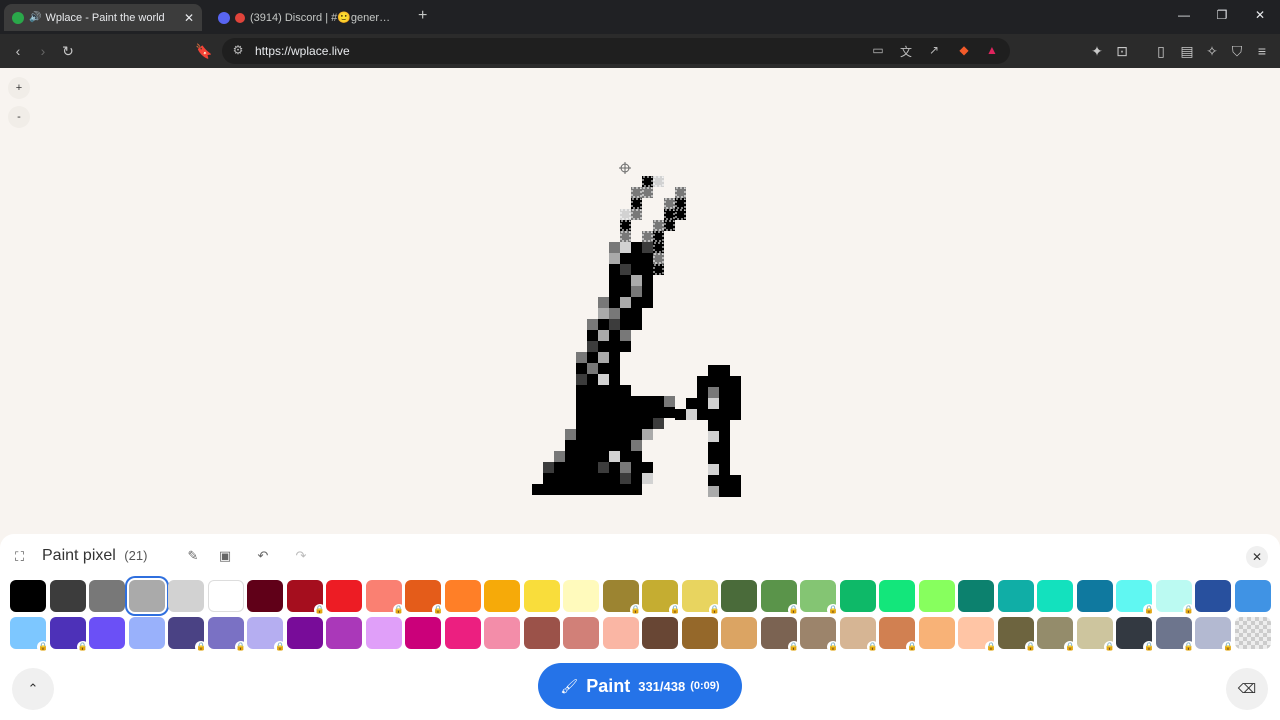 This screenshot has height=720, width=1280. What do you see at coordinates (189, 18) in the screenshot?
I see `close-tab-icon: ✕` at bounding box center [189, 18].